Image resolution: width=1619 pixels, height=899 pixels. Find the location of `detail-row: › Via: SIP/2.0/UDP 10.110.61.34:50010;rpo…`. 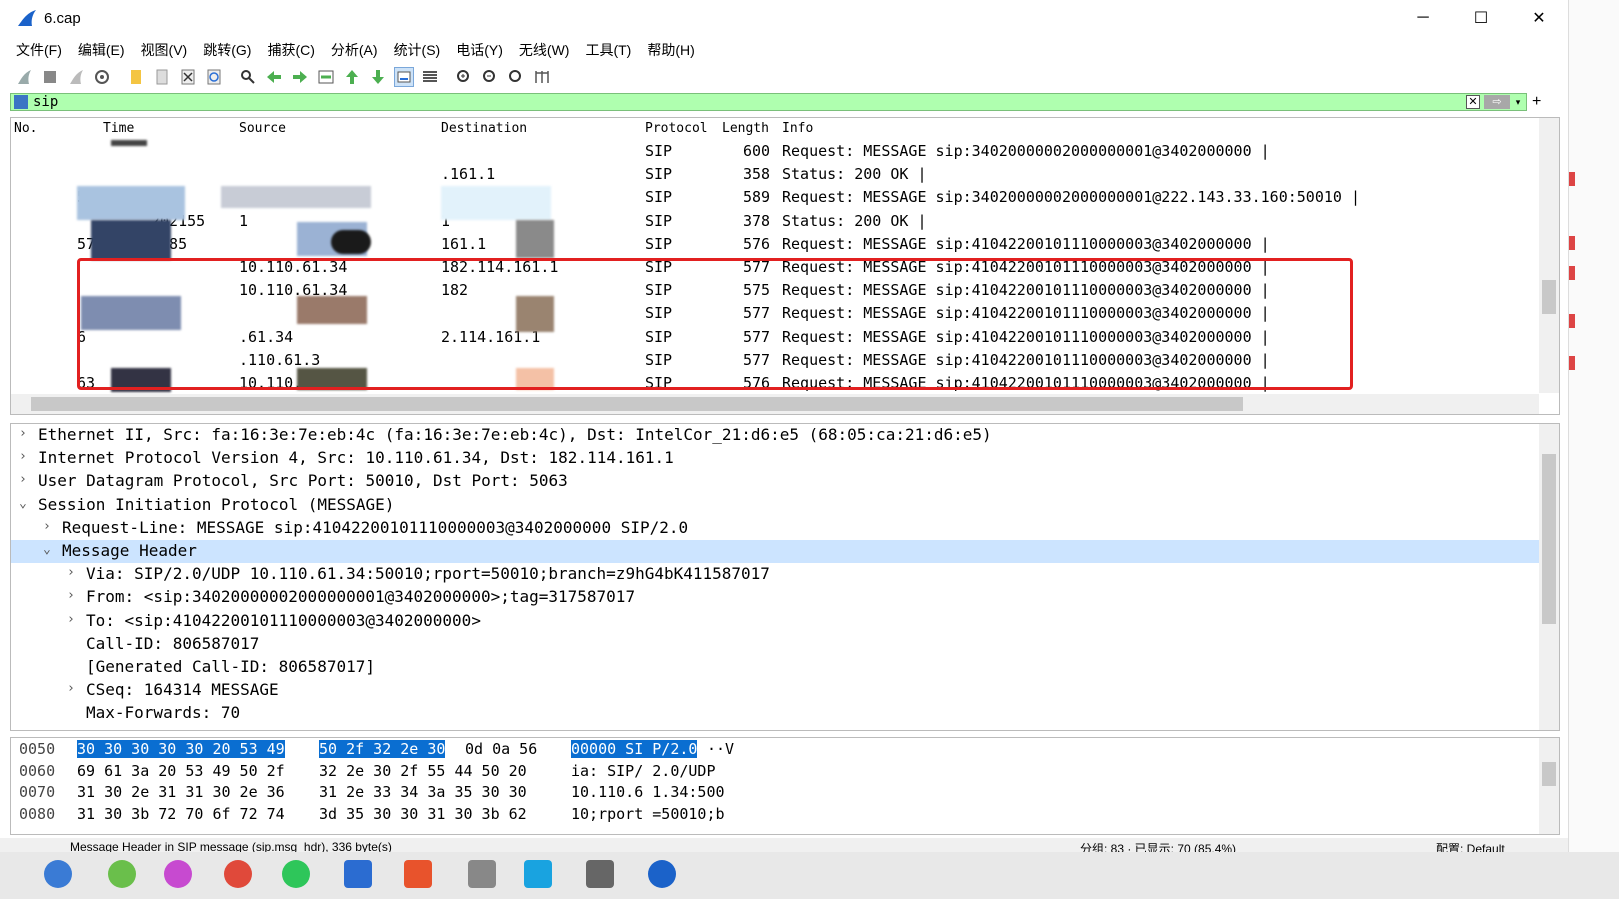

detail-row: › Via: SIP/2.0/UDP 10.110.61.34:50010;rpo… is located at coordinates (775, 574).